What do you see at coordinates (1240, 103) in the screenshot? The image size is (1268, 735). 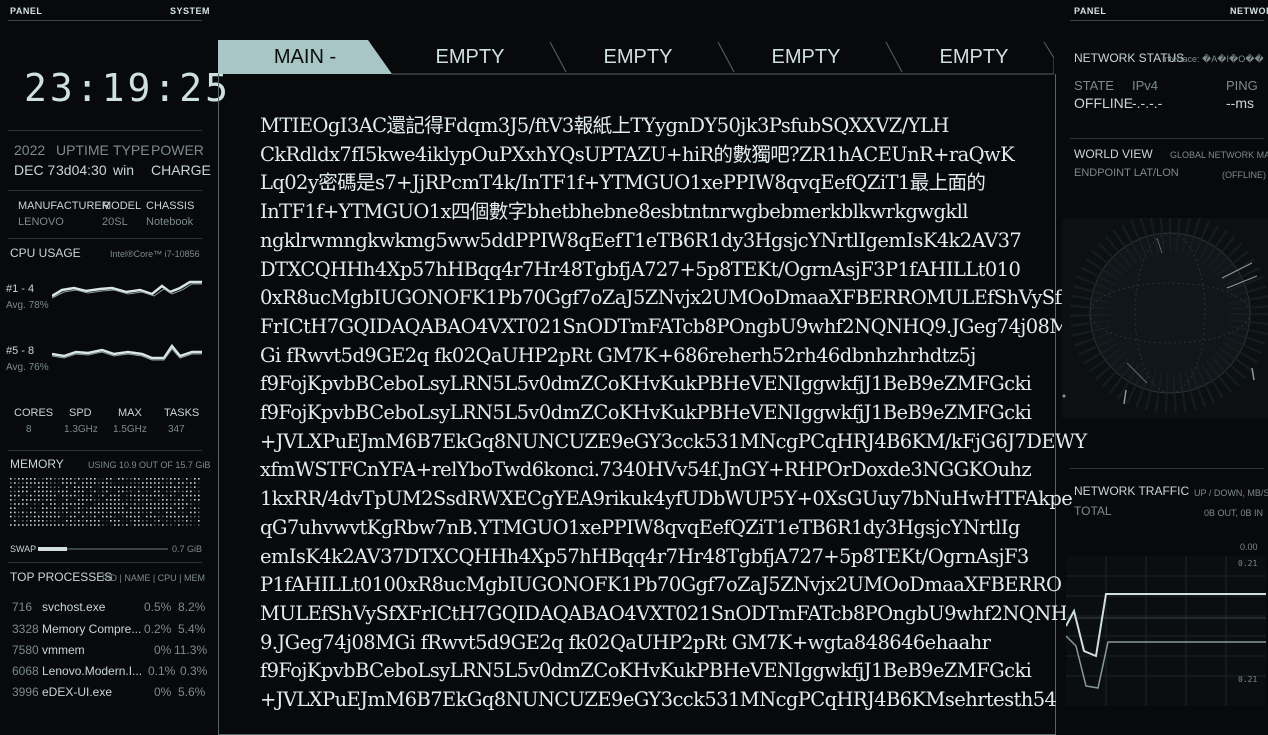 I see `ping-value: --ms` at bounding box center [1240, 103].